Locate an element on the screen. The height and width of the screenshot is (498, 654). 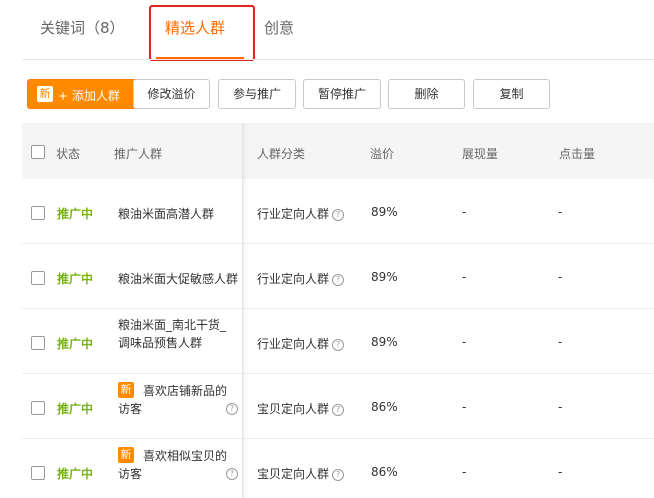
toolbar: 新 + 添加人群 修改溢价 参与推广 暂停推广 删除 复制 is located at coordinates (327, 95).